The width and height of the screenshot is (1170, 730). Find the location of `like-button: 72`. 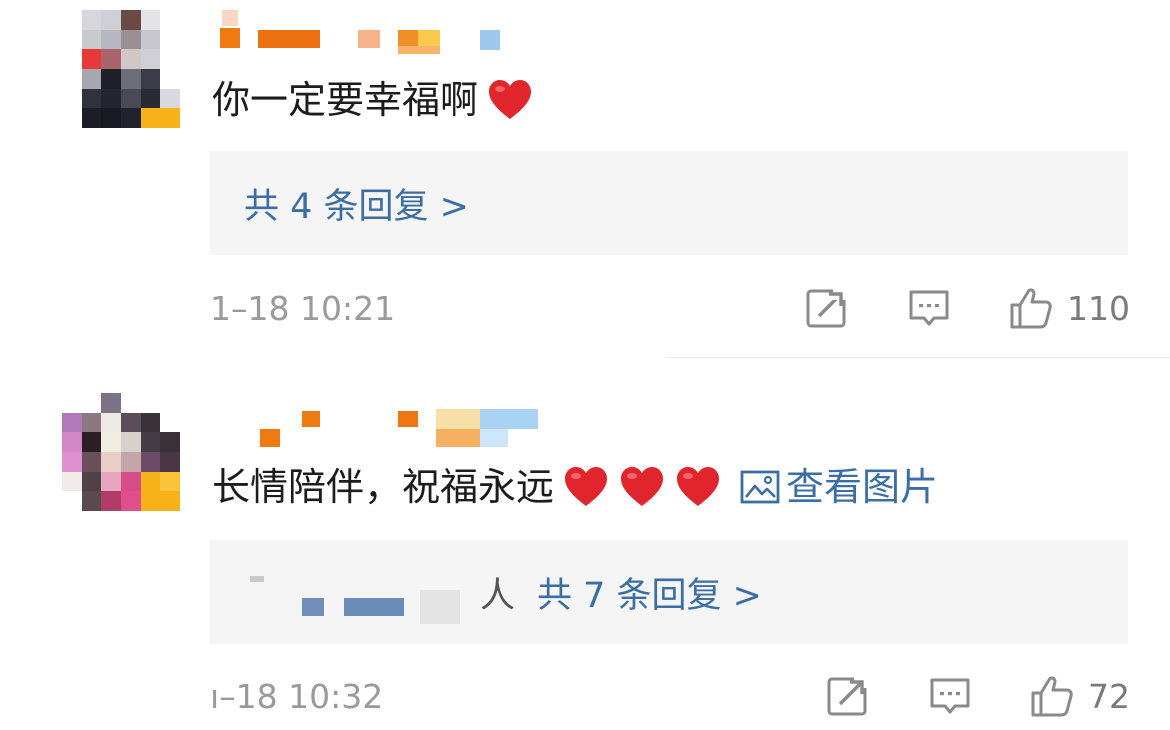

like-button: 72 is located at coordinates (1080, 696).